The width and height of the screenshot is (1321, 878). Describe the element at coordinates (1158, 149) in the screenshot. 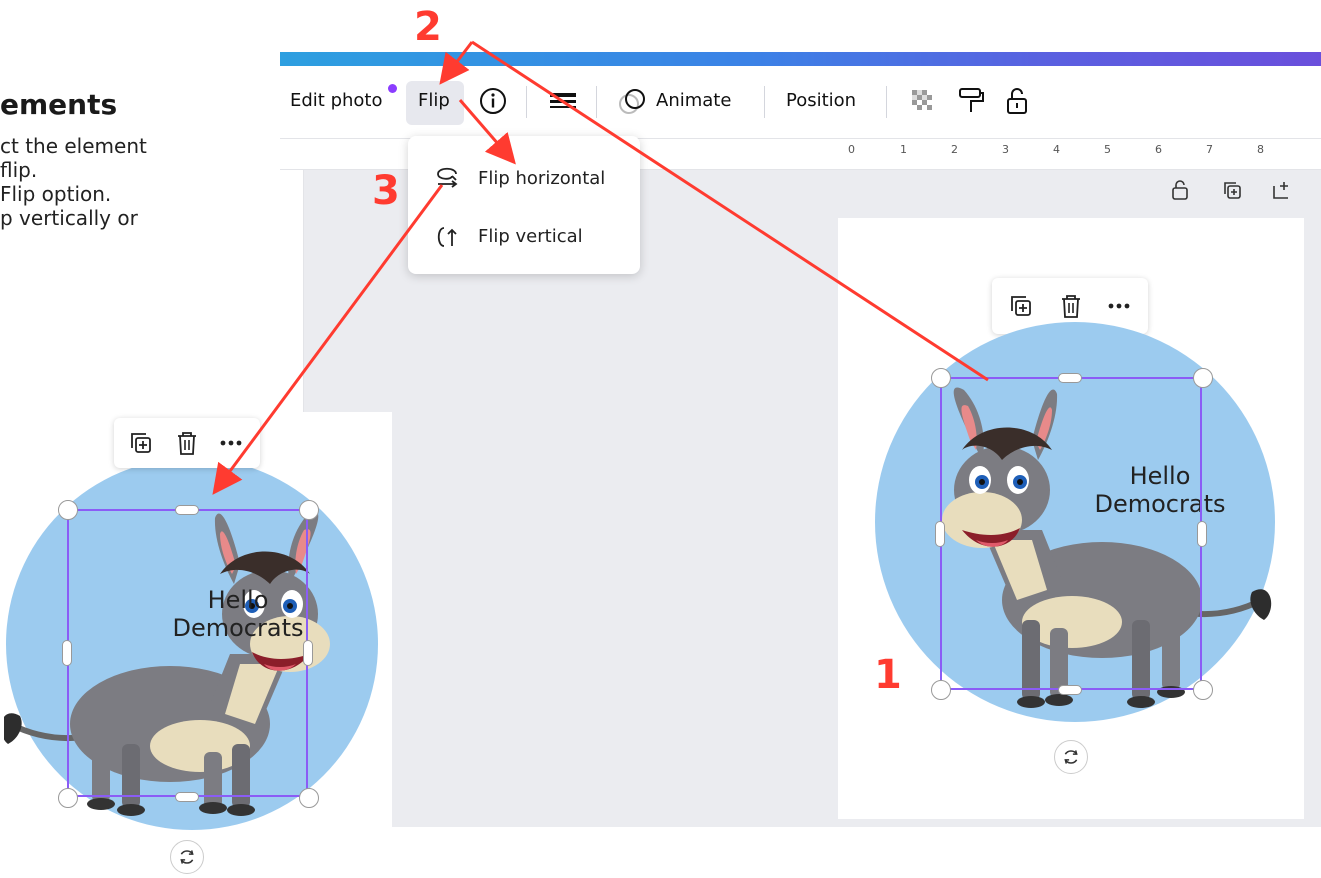

I see `ruler-mark: 6` at that location.